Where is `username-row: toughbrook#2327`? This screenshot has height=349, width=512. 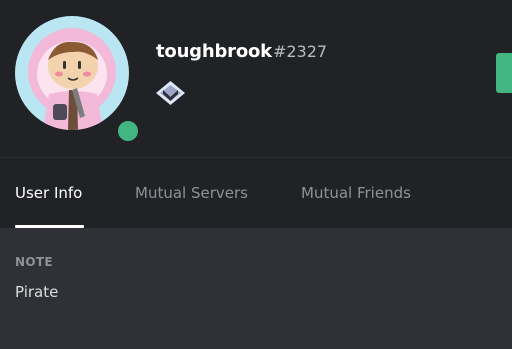
username-row: toughbrook#2327 is located at coordinates (241, 51).